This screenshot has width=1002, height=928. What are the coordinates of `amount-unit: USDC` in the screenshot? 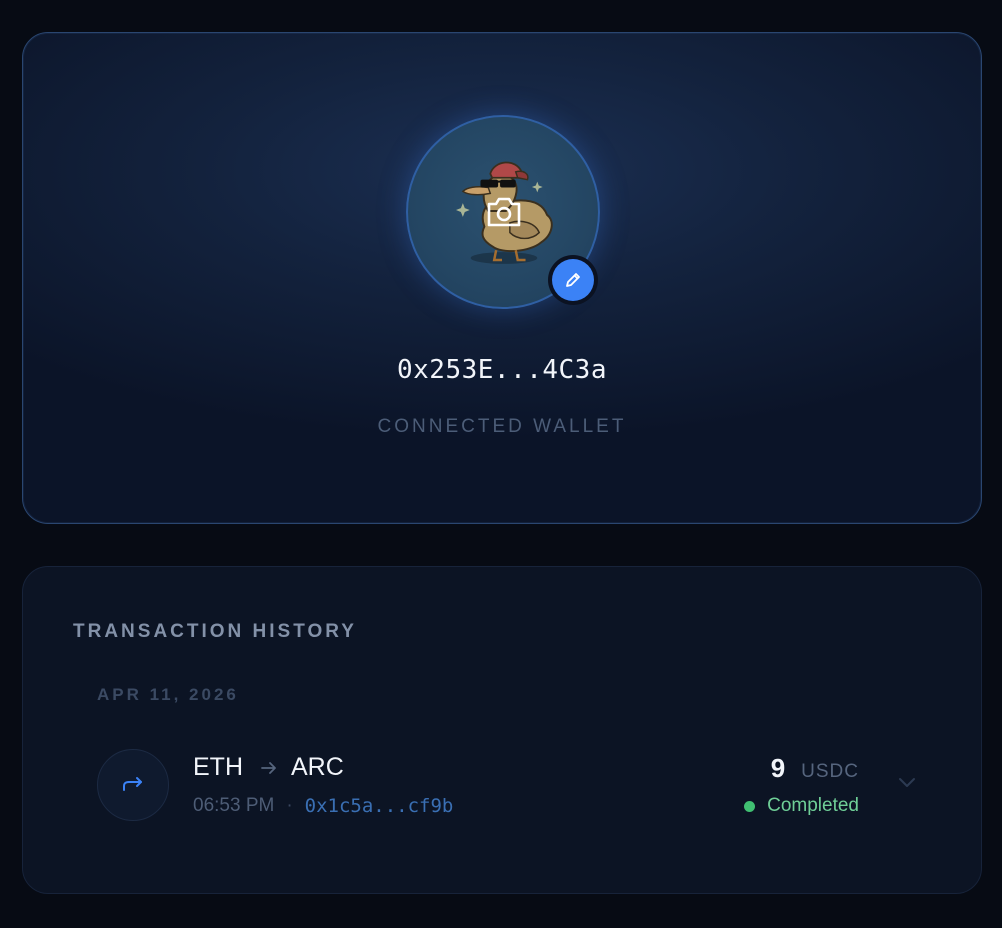 It's located at (830, 771).